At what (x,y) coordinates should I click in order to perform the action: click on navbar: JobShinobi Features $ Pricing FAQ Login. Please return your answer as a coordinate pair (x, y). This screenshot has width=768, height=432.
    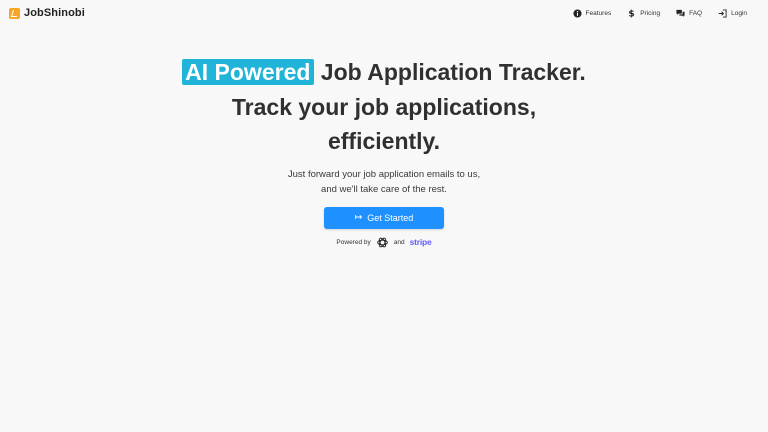
    Looking at the image, I should click on (384, 13).